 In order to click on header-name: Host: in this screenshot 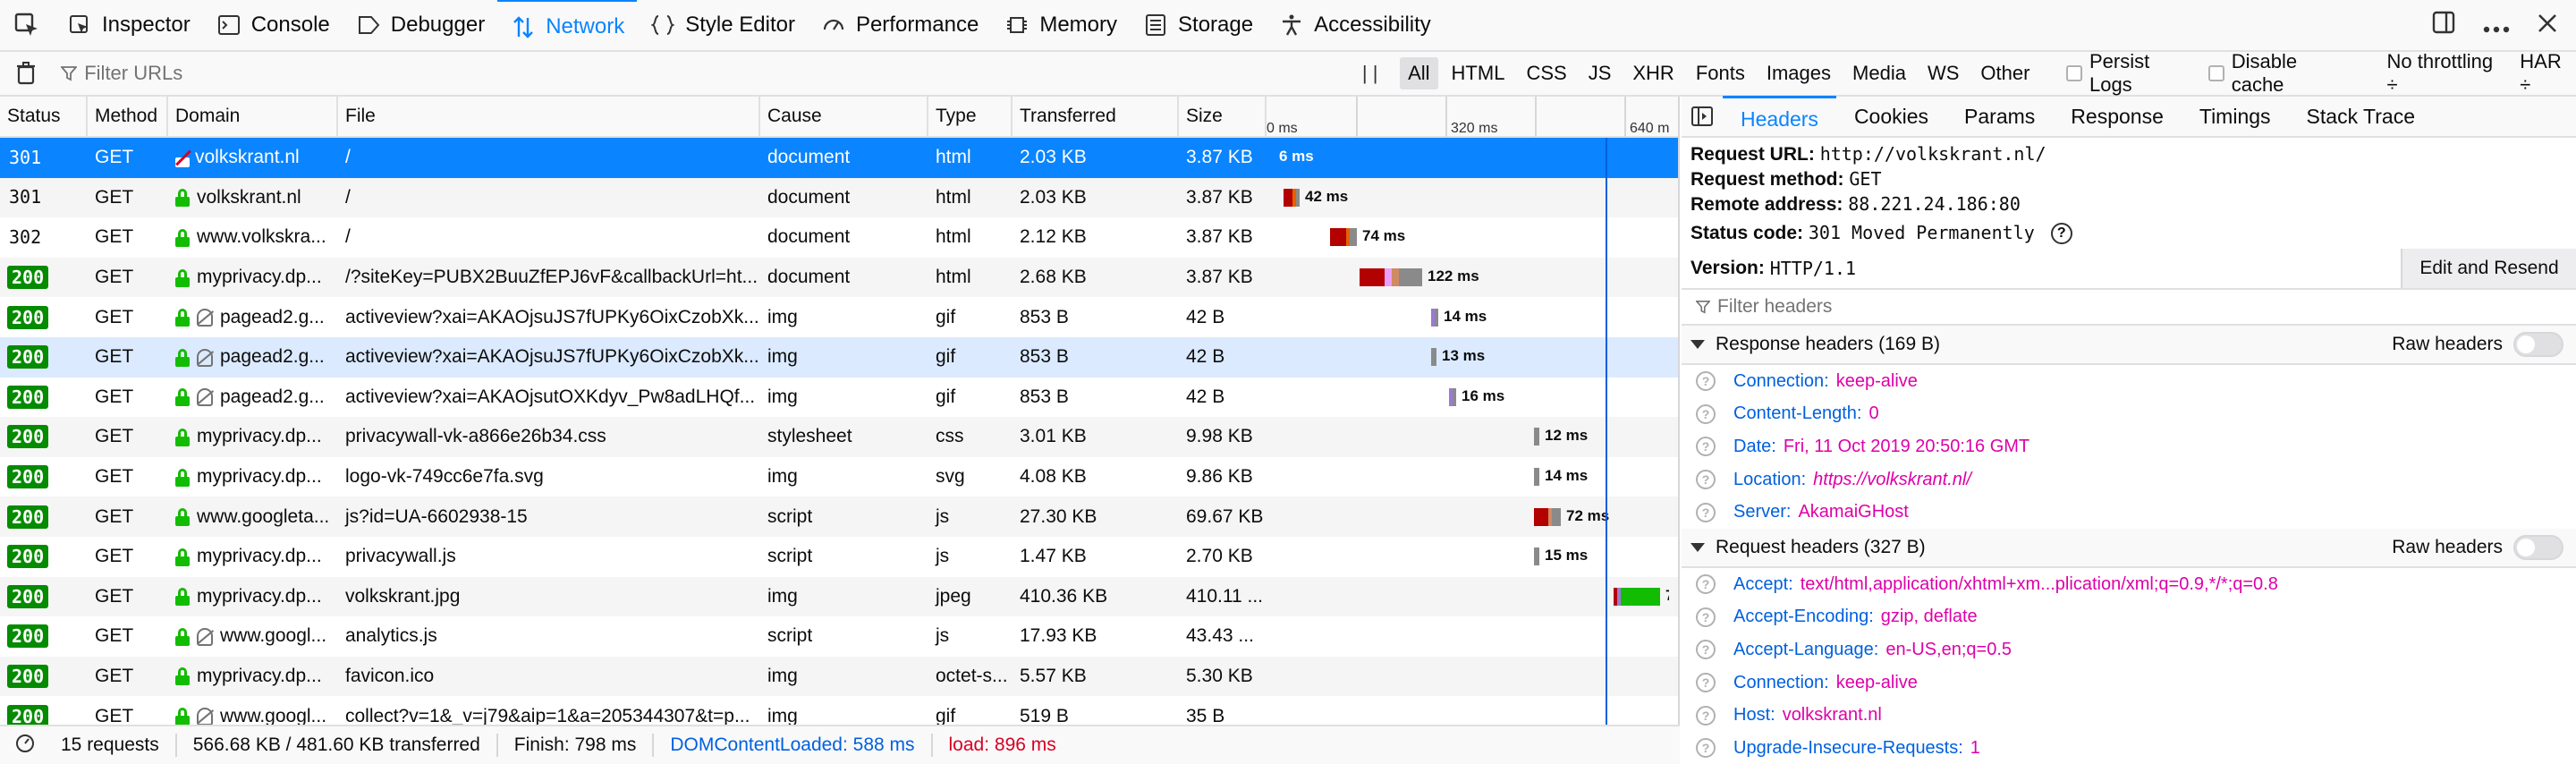, I will do `click(1754, 715)`.